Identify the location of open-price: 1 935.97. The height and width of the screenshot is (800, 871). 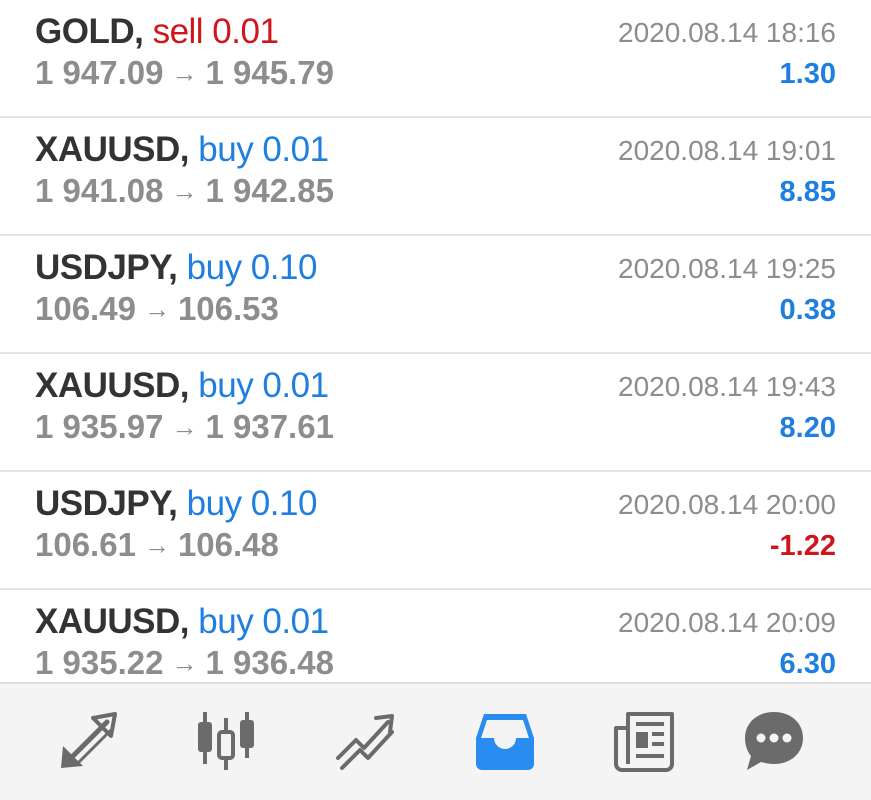
(99, 426).